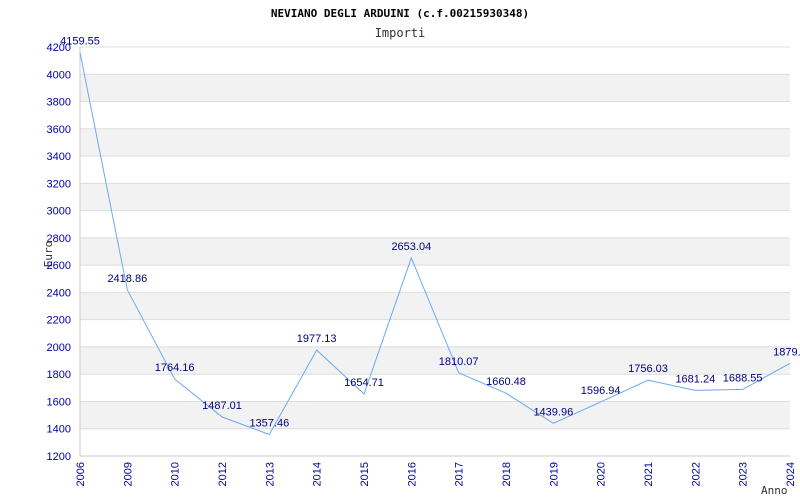 The width and height of the screenshot is (800, 500). Describe the element at coordinates (774, 490) in the screenshot. I see `x-axis-label: Anno` at that location.